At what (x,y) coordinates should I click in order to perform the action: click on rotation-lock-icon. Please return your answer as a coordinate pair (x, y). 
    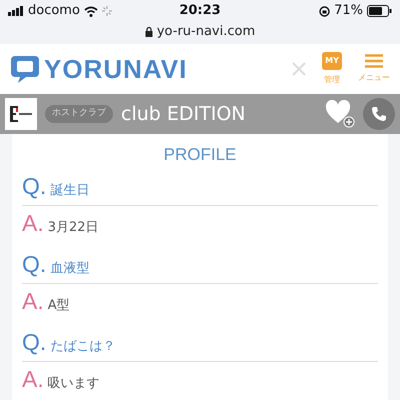
    Looking at the image, I should click on (324, 11).